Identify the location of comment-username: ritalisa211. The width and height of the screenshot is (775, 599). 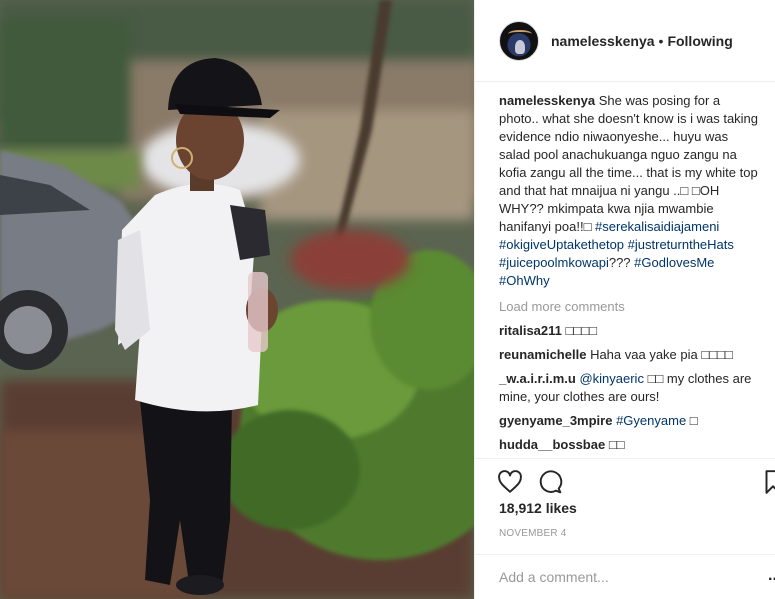
(530, 330).